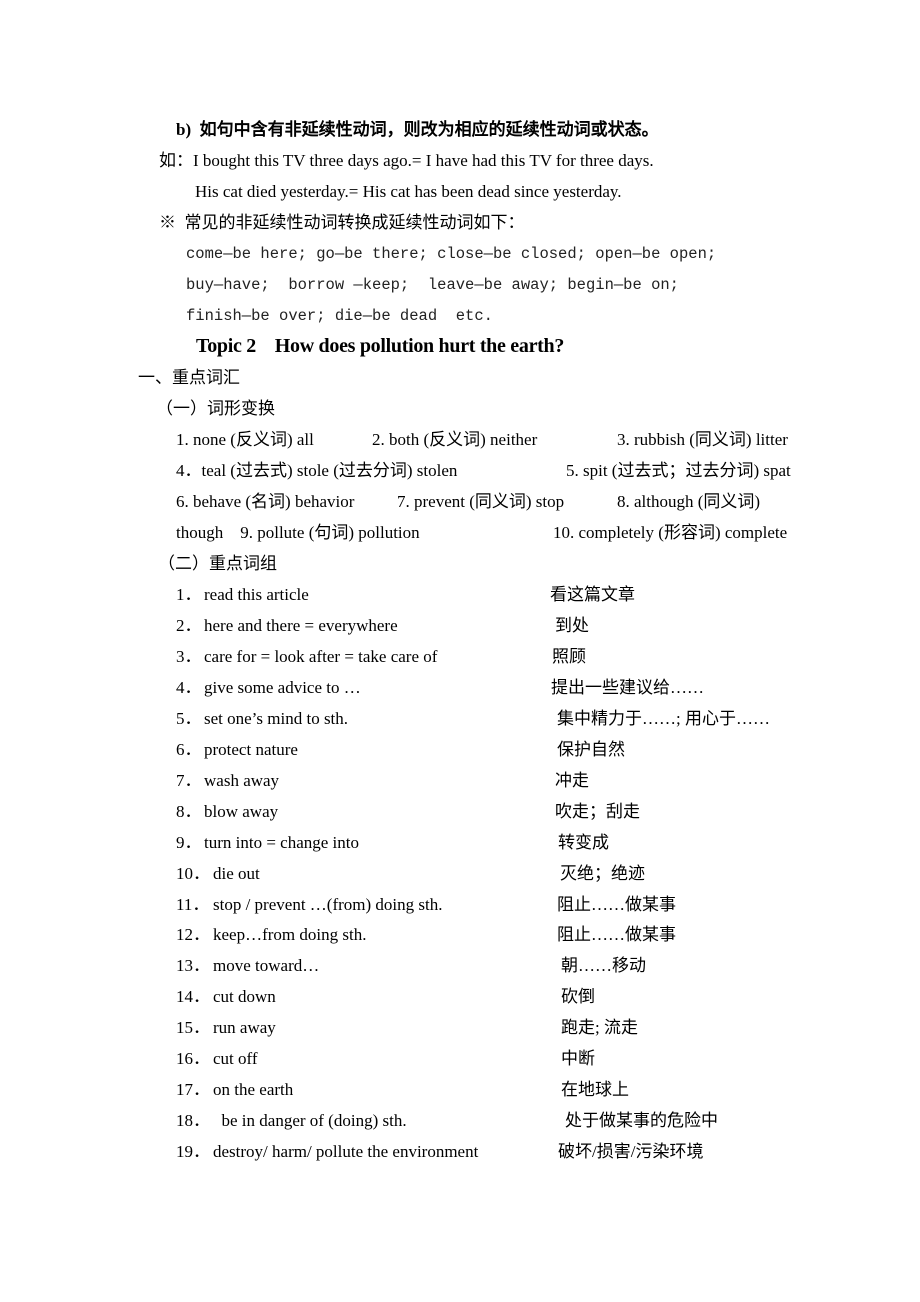 Image resolution: width=920 pixels, height=1302 pixels. I want to click on phrase-row: 13． move toward… 朝……移动, so click(460, 966).